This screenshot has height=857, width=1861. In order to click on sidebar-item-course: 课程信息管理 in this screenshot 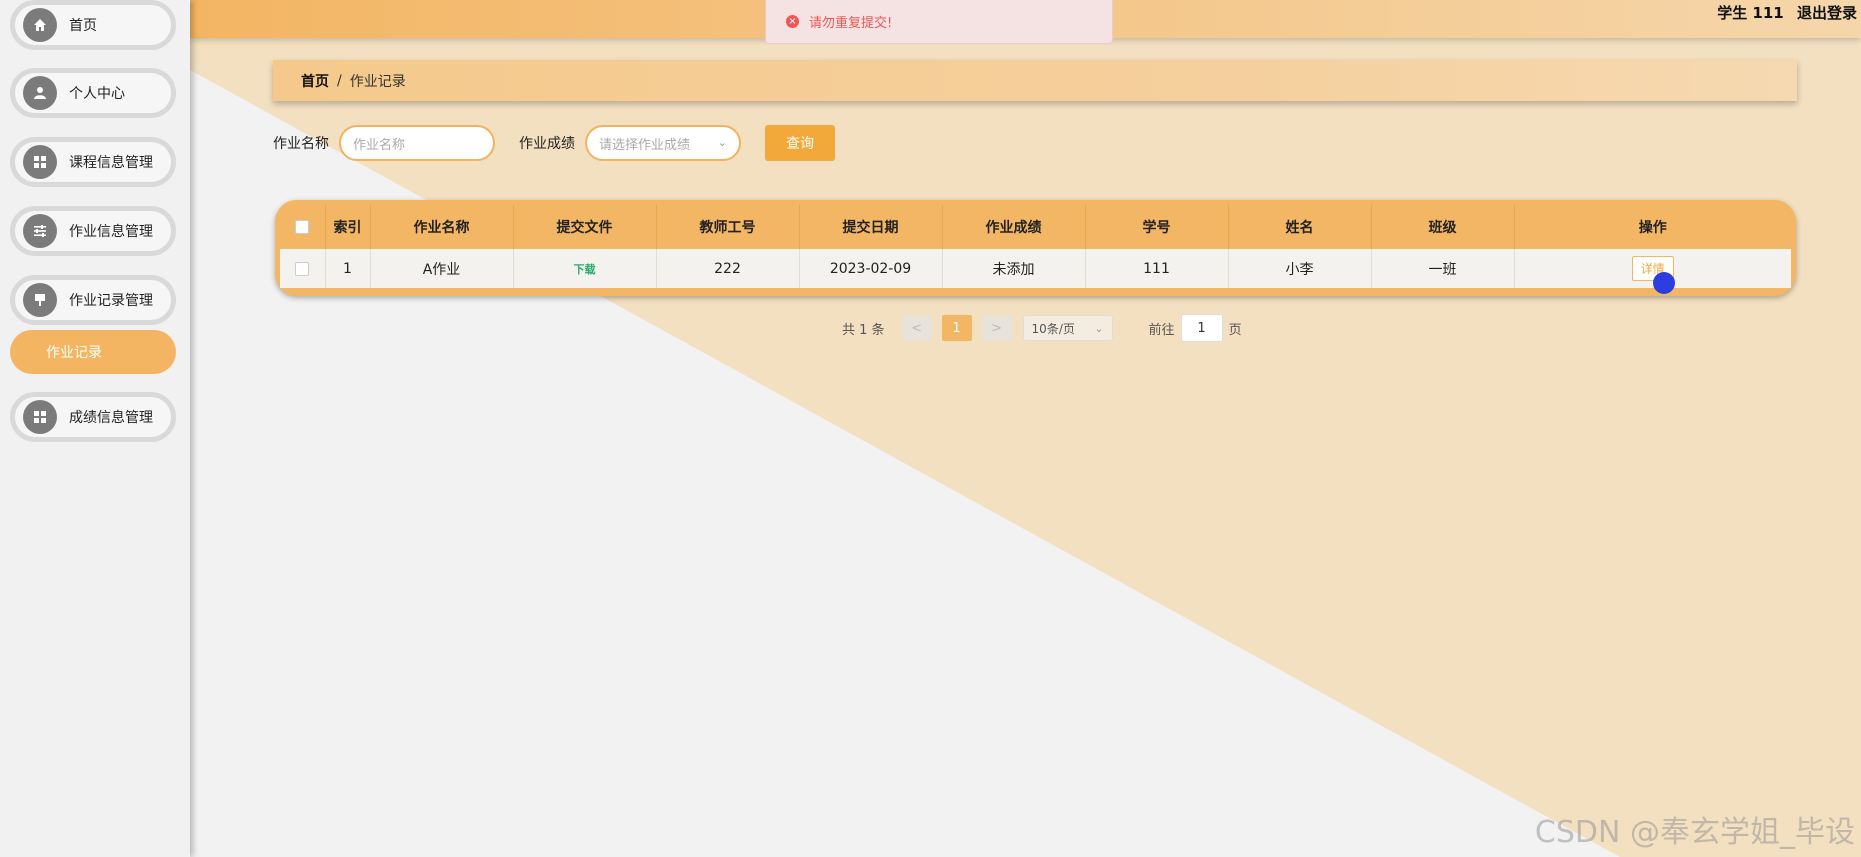, I will do `click(93, 162)`.